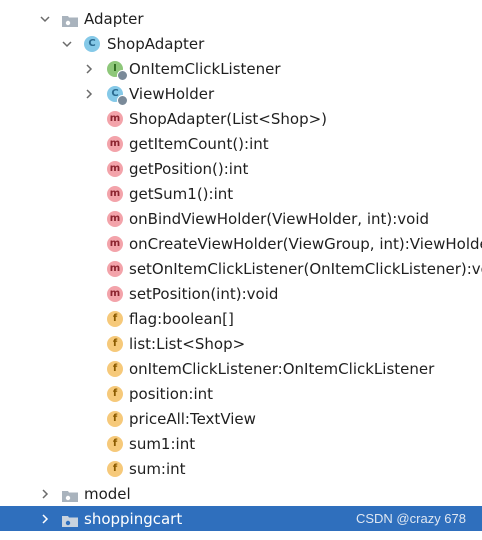 The width and height of the screenshot is (482, 540). What do you see at coordinates (181, 318) in the screenshot?
I see `tree-row-label: flag:boolean[]` at bounding box center [181, 318].